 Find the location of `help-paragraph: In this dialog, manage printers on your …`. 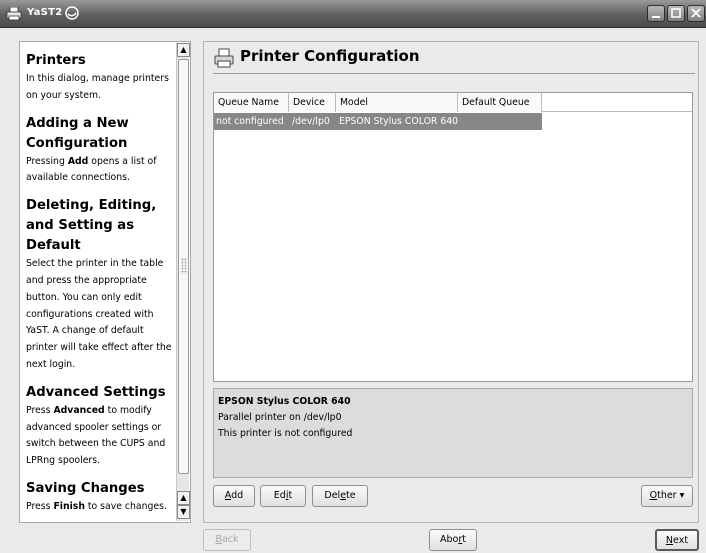

help-paragraph: In this dialog, manage printers on your … is located at coordinates (97, 87).